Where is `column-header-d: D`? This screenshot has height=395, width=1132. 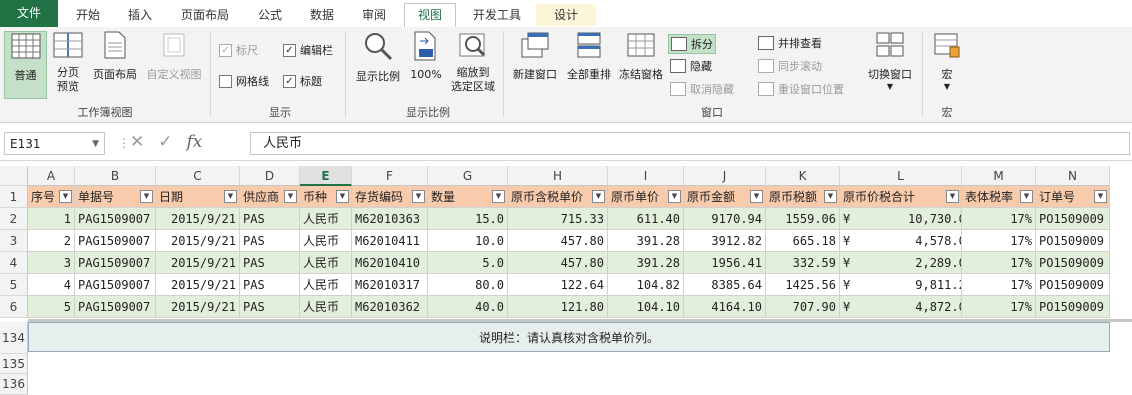
column-header-d: D is located at coordinates (270, 176).